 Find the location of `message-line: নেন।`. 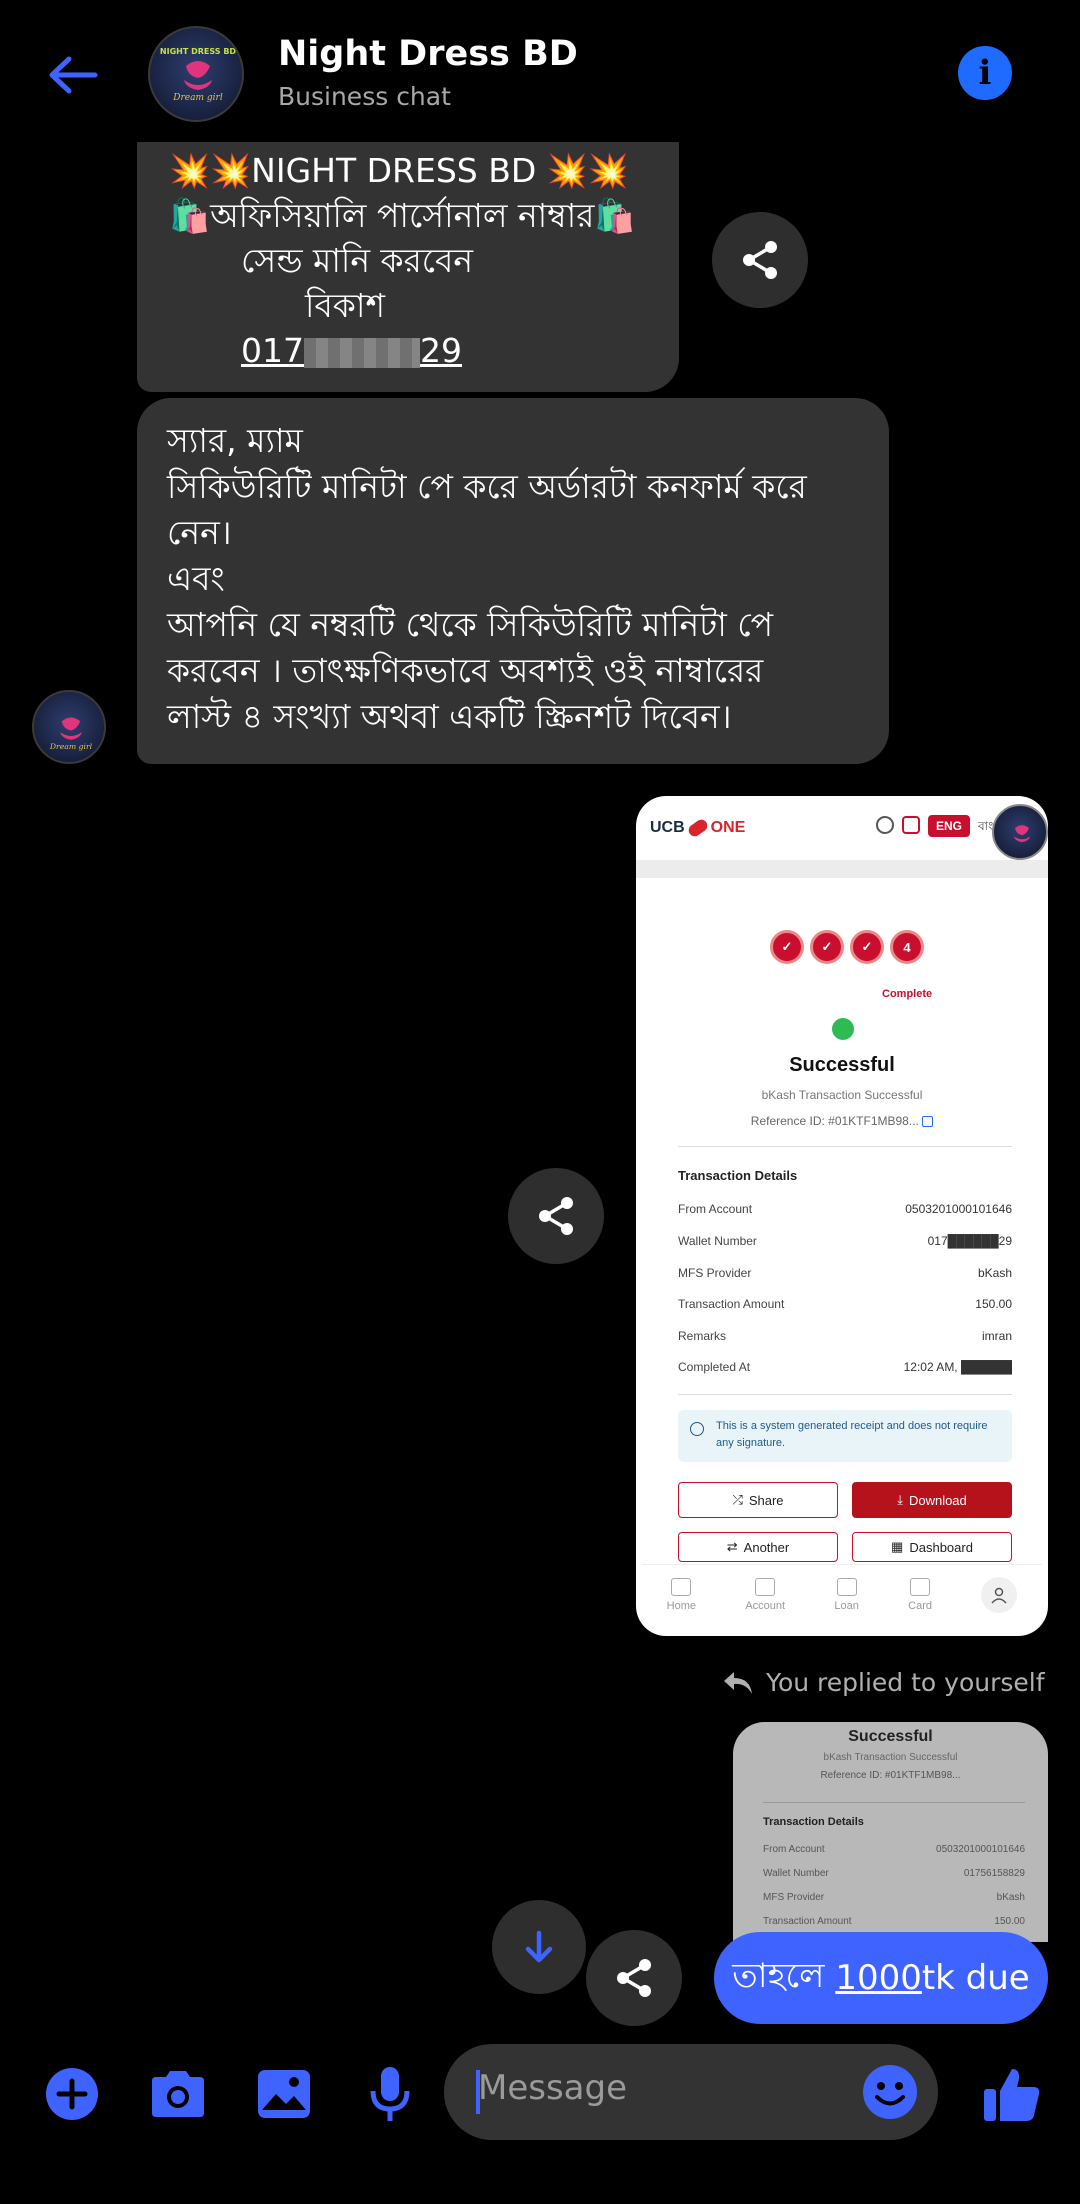

message-line: নেন। is located at coordinates (199, 532).